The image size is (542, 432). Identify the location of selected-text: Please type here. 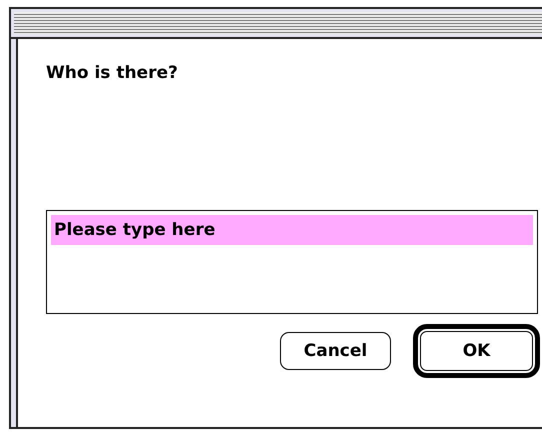
(292, 230).